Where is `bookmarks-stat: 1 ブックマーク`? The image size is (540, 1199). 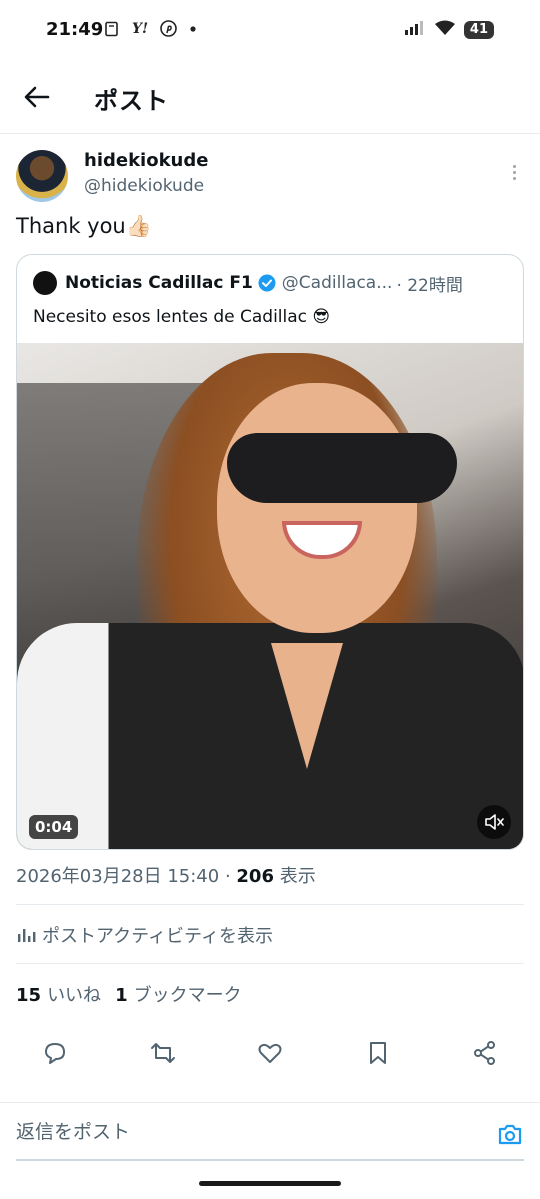 bookmarks-stat: 1 ブックマーク is located at coordinates (178, 995).